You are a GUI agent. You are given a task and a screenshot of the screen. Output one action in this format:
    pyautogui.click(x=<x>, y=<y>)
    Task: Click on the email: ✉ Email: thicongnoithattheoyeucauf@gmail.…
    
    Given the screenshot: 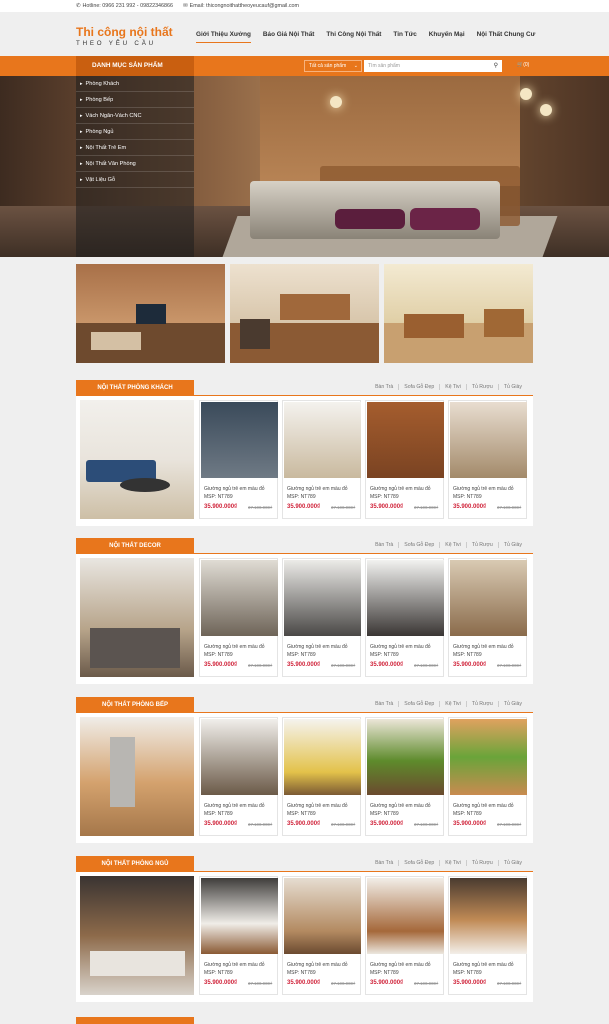 What is the action you would take?
    pyautogui.click(x=241, y=6)
    